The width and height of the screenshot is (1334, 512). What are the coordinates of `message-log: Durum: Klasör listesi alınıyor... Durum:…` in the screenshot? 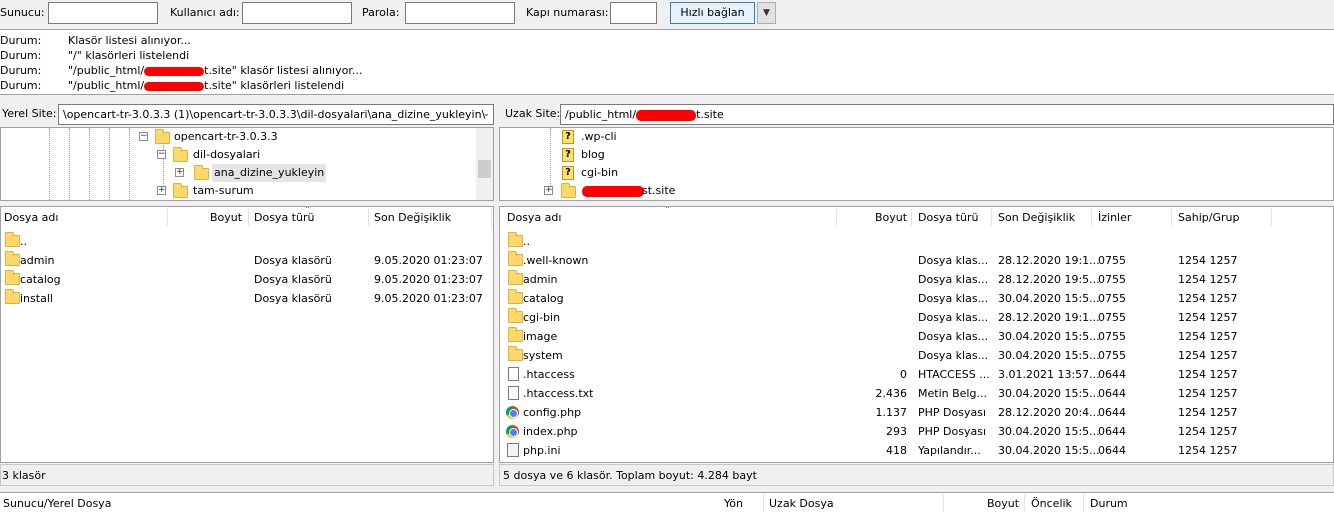 It's located at (667, 62).